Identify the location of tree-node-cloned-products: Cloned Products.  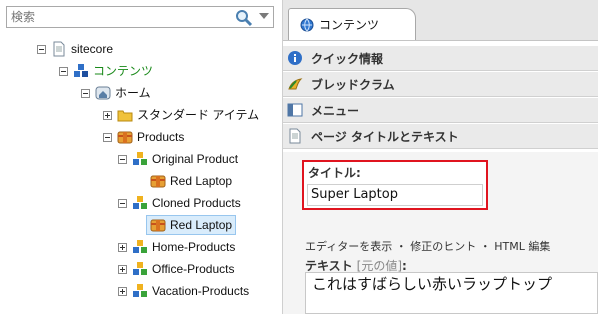
(179, 203).